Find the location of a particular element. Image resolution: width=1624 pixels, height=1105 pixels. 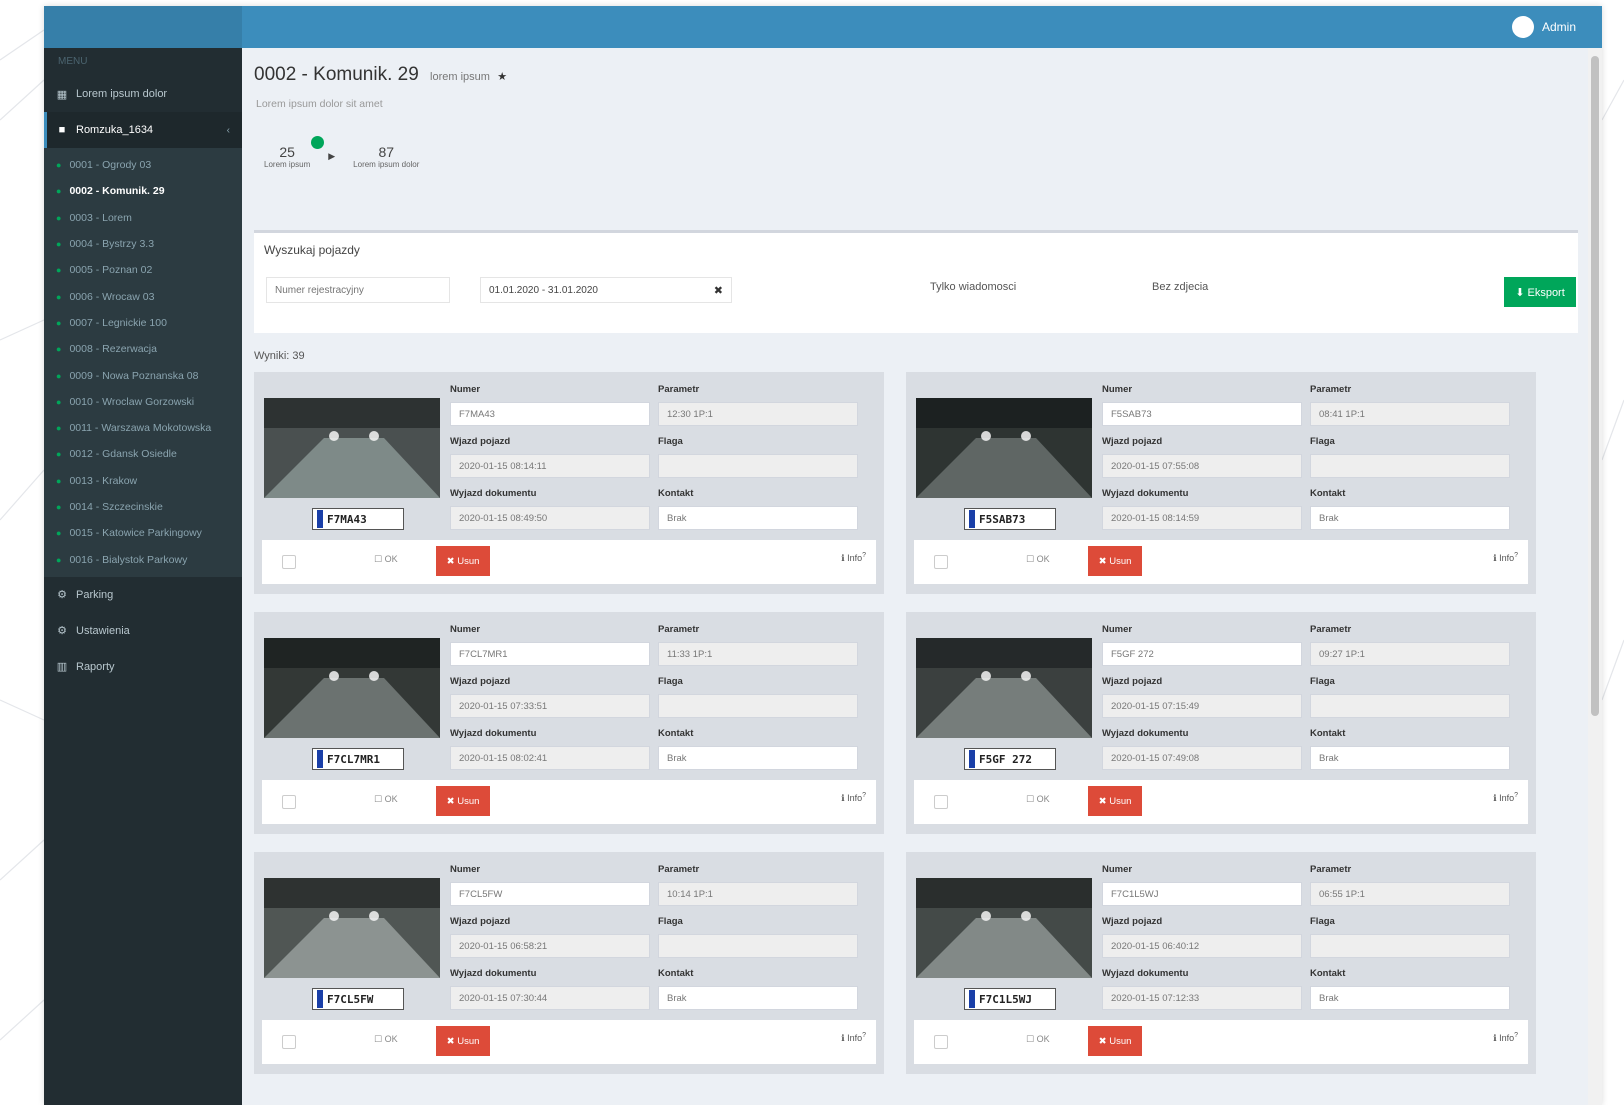

export-button: ⬇ Eksport is located at coordinates (1540, 292).